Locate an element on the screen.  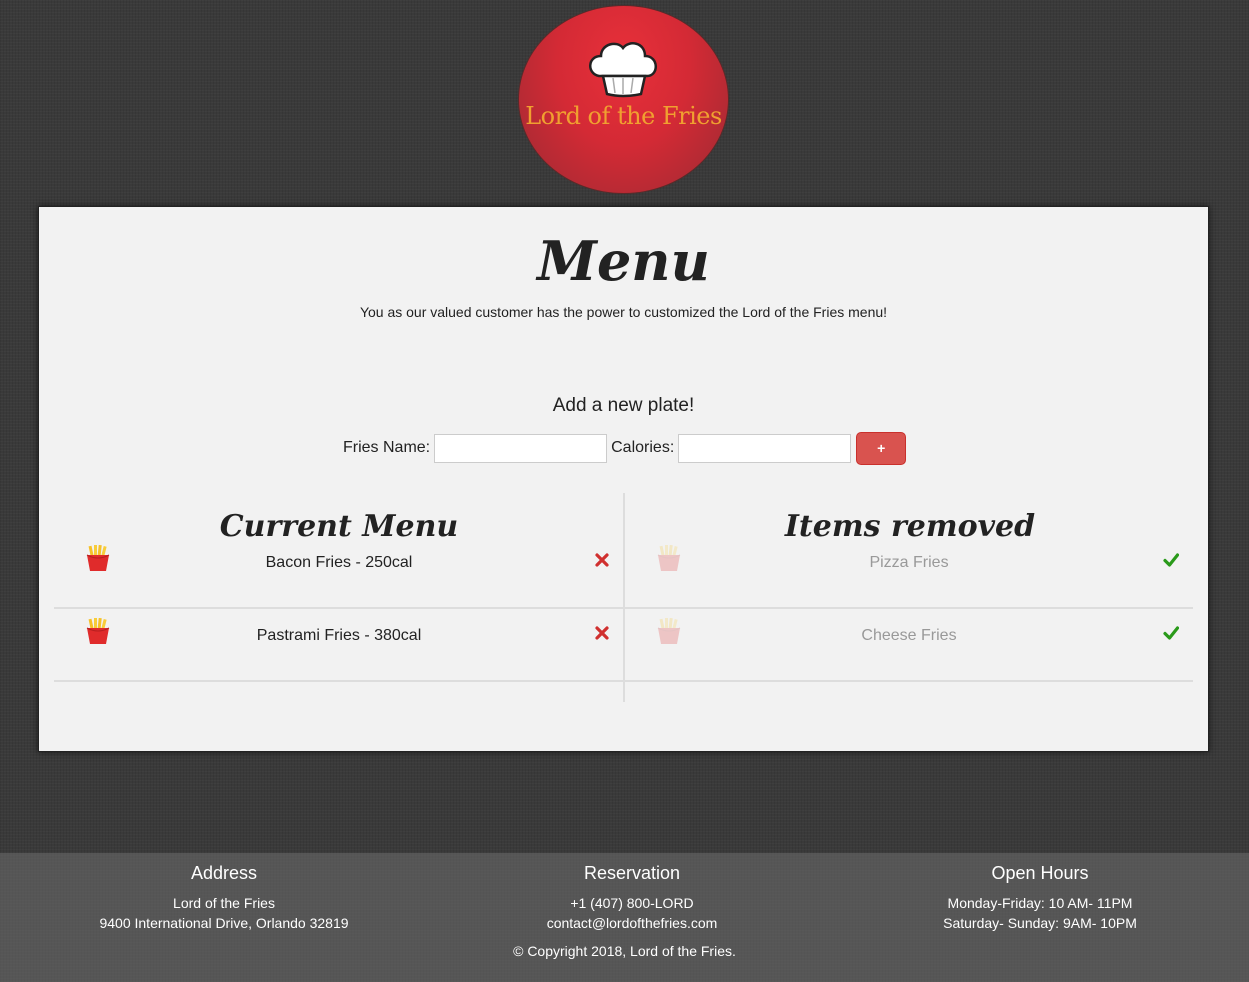
footer-hours-heading: Open Hours is located at coordinates (1040, 873).